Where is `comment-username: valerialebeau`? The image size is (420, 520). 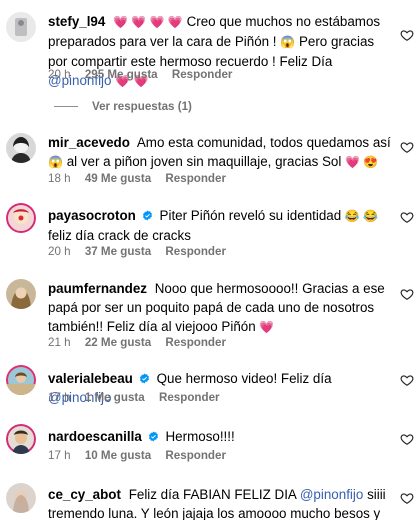
comment-username: valerialebeau is located at coordinates (90, 378).